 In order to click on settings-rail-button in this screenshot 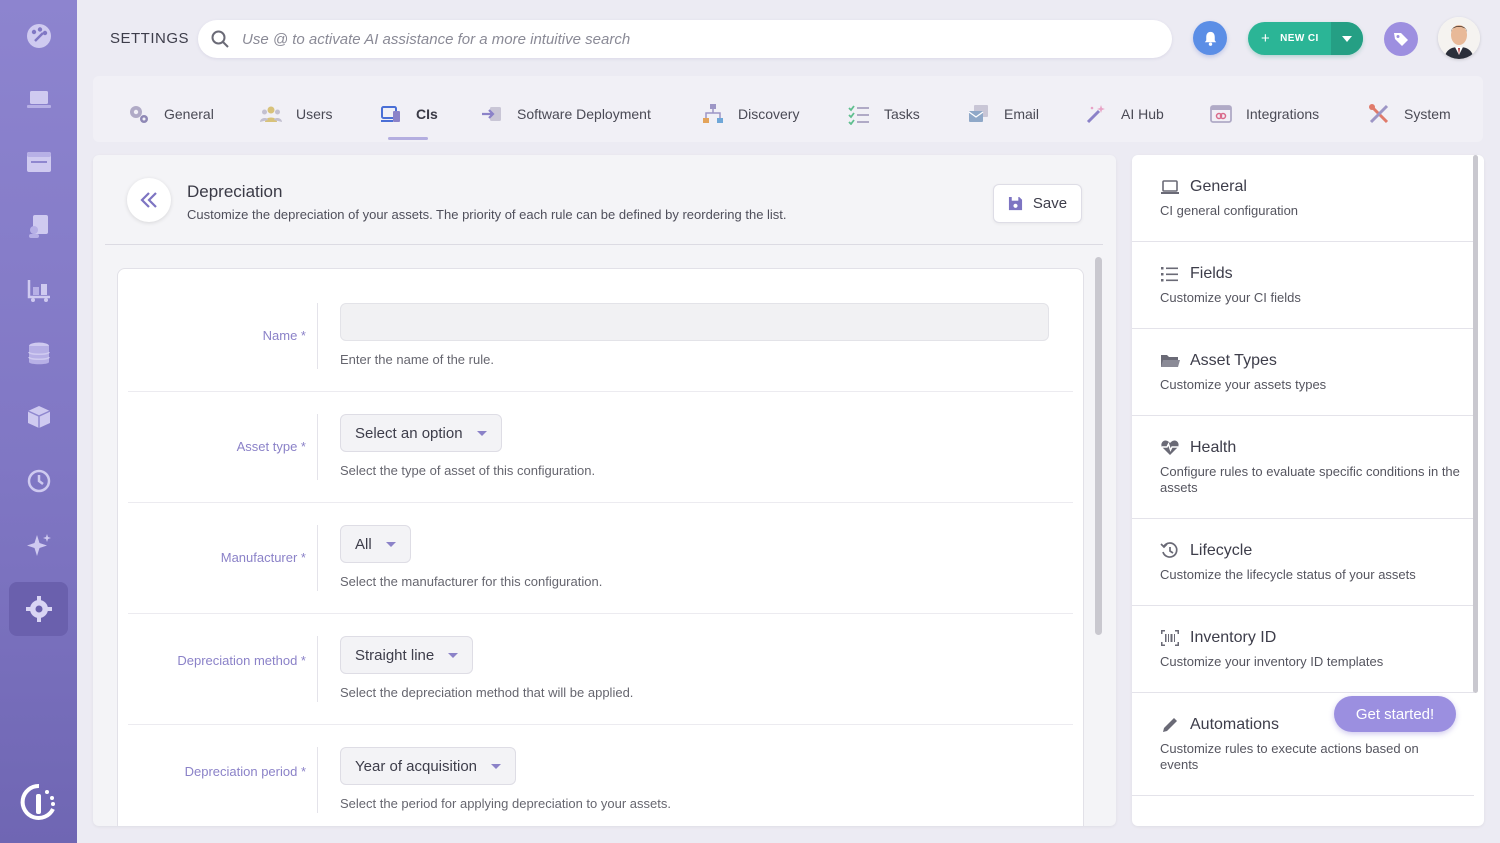, I will do `click(38, 609)`.